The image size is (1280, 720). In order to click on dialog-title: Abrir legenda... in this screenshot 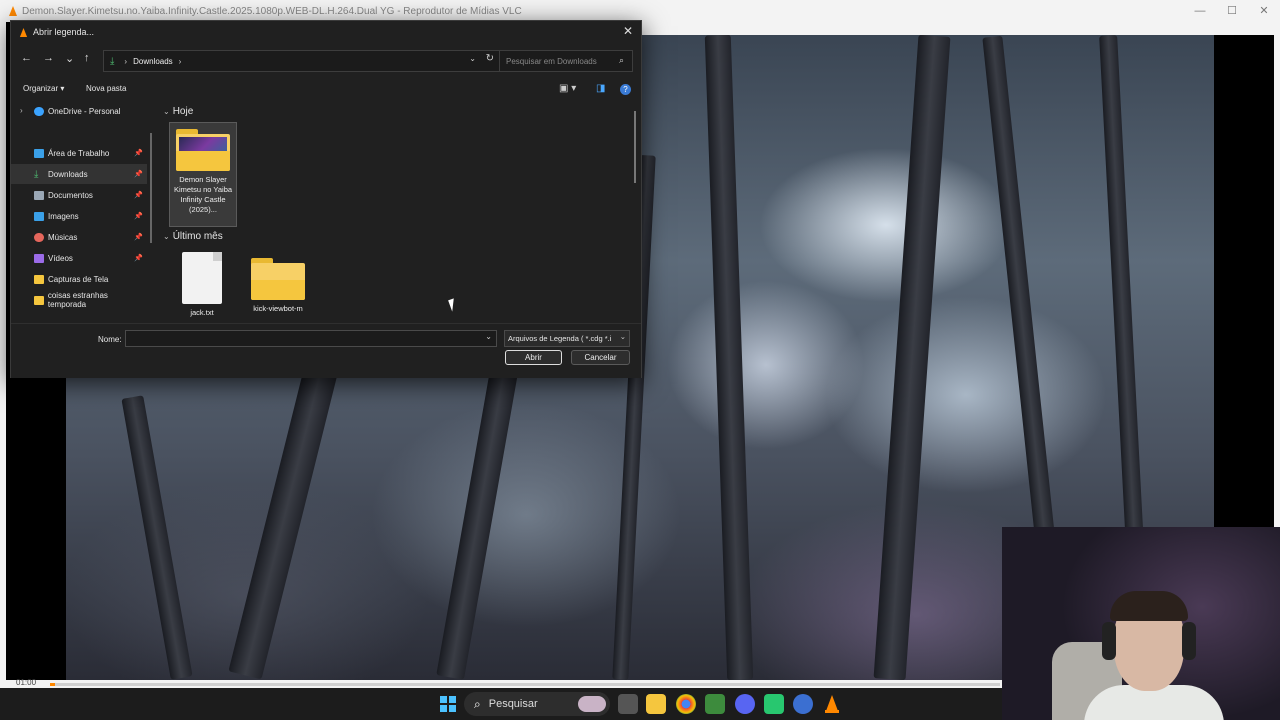, I will do `click(64, 32)`.